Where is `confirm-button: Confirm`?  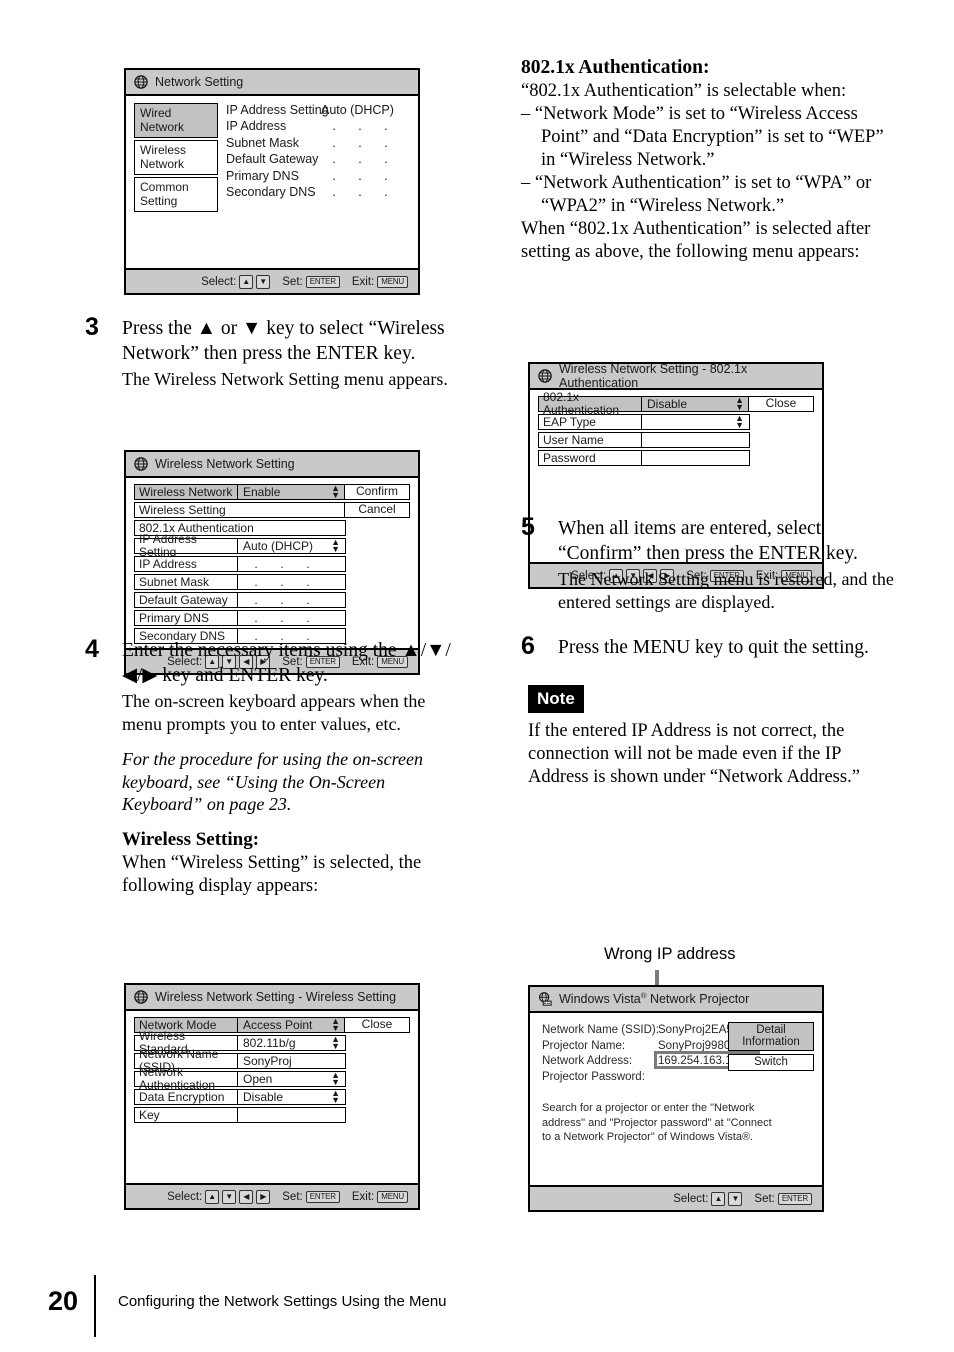 confirm-button: Confirm is located at coordinates (377, 492).